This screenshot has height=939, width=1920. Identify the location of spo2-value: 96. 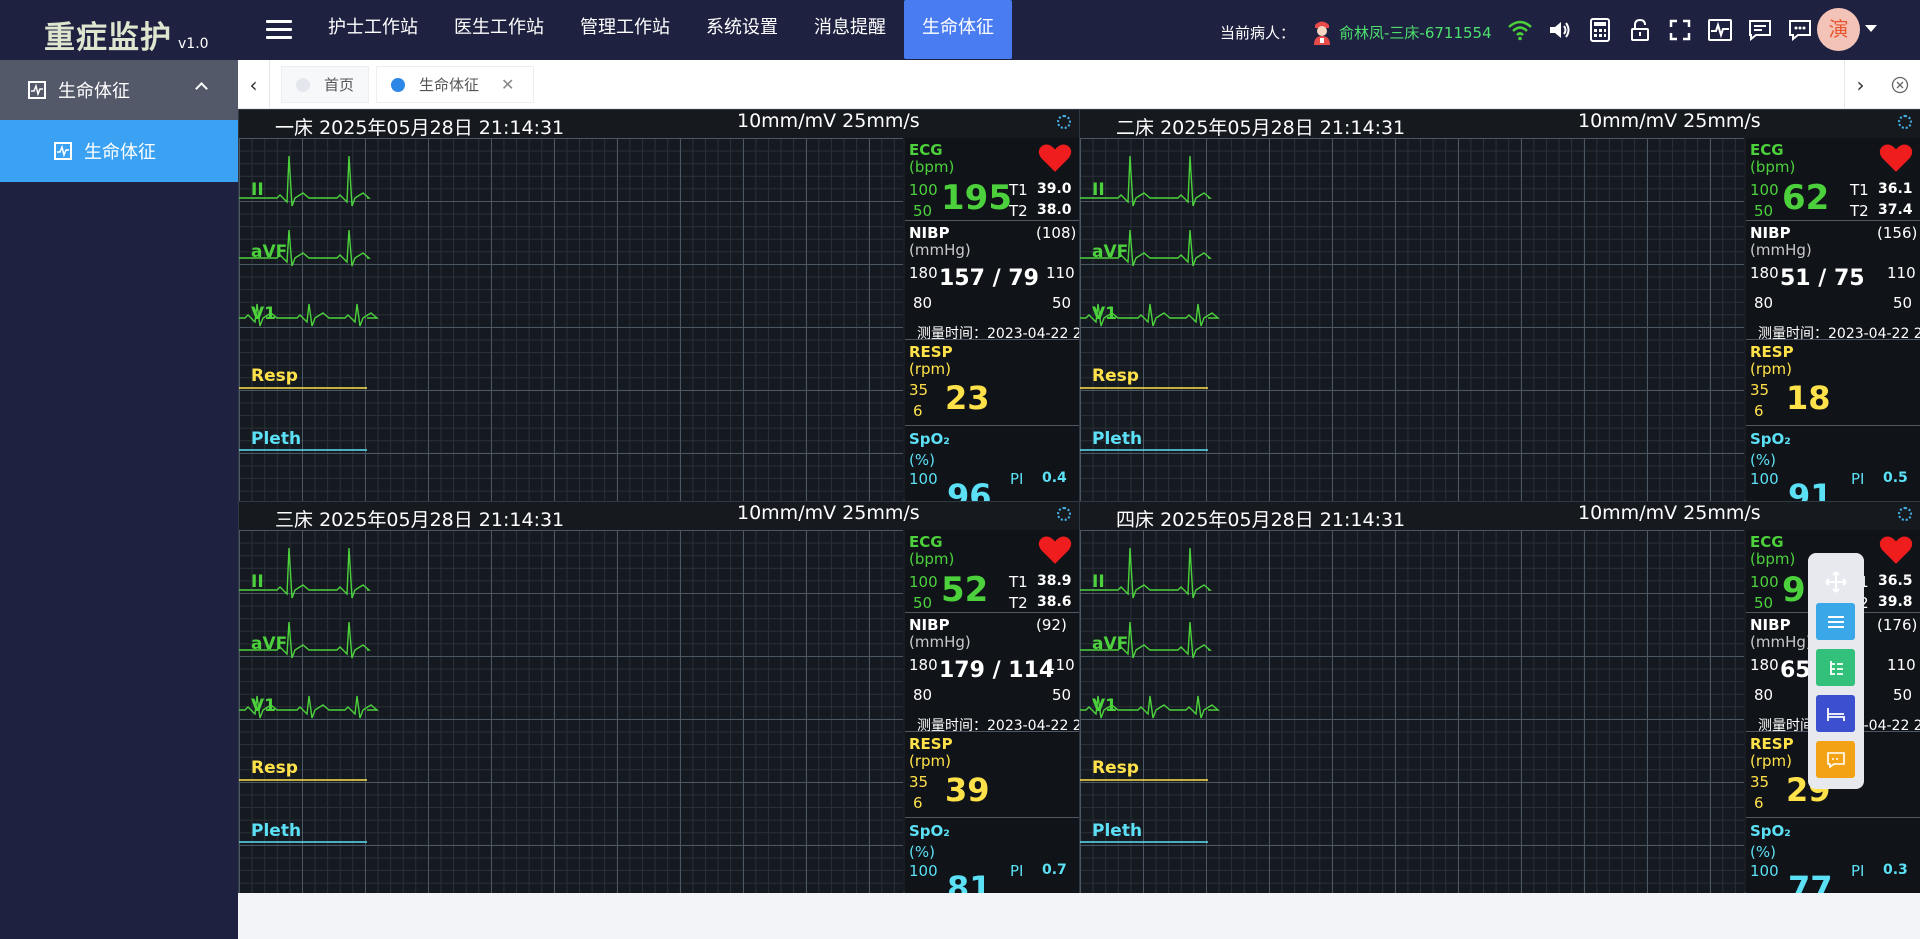
(969, 489).